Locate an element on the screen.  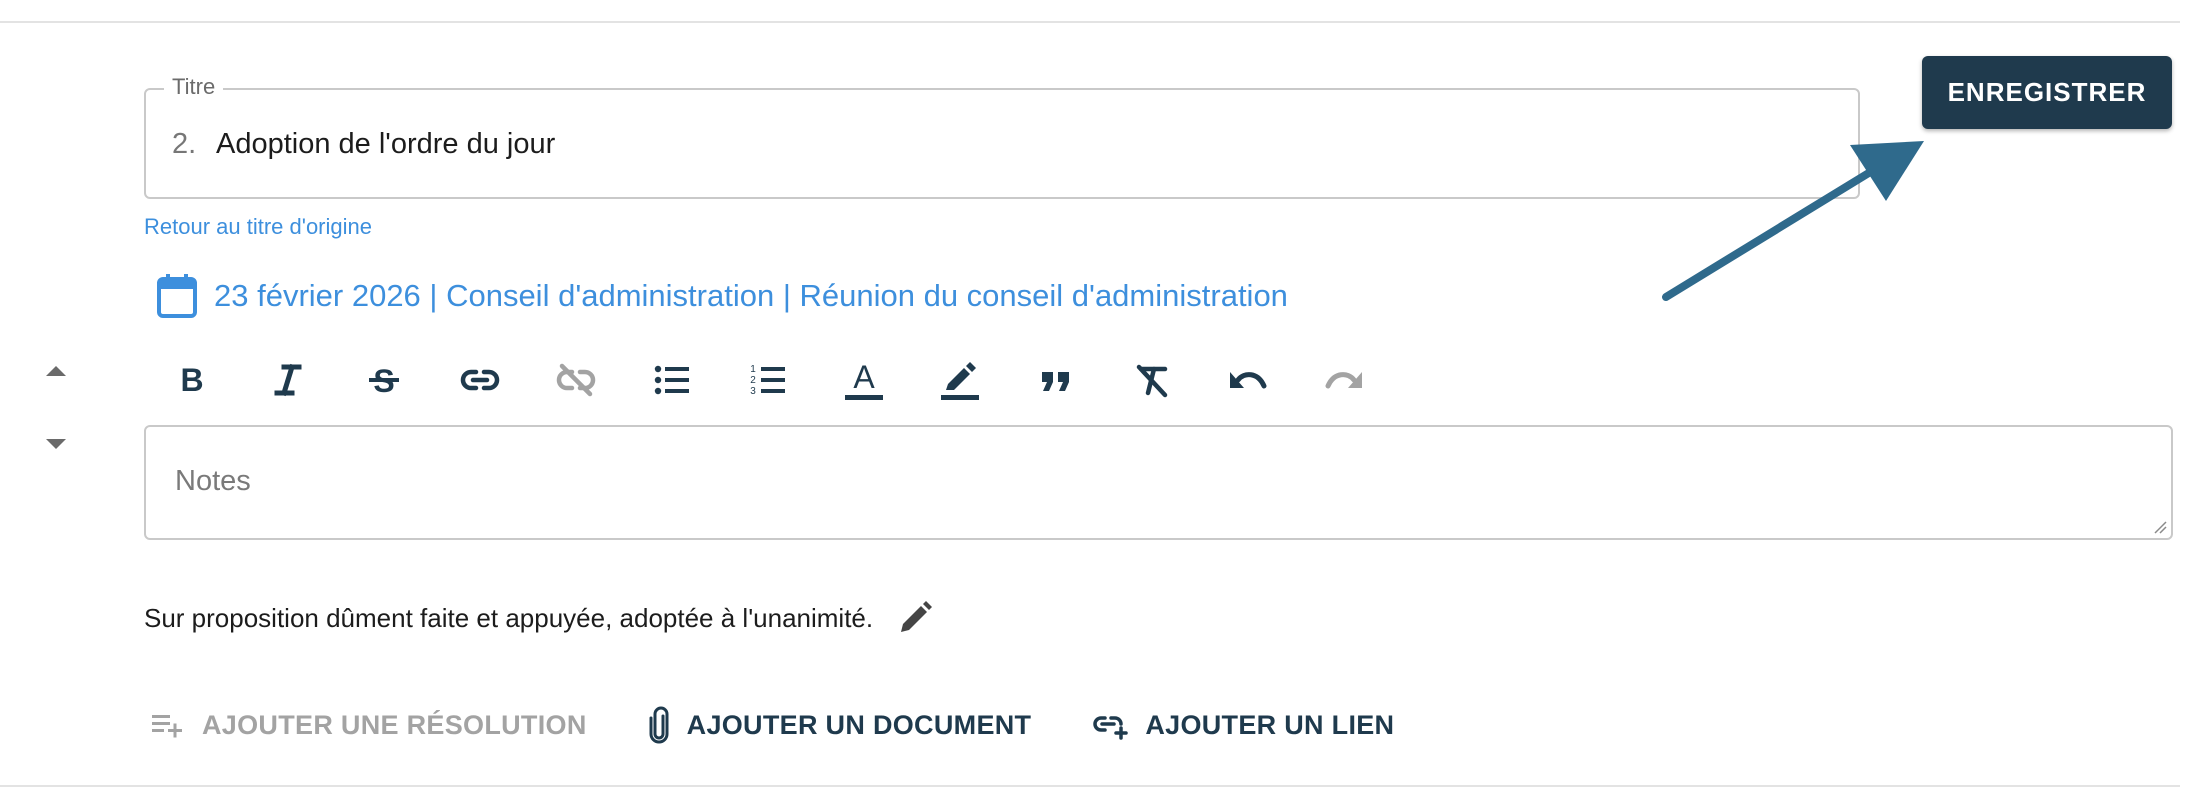
editor-toolbar: B S 123 A is located at coordinates (788, 380).